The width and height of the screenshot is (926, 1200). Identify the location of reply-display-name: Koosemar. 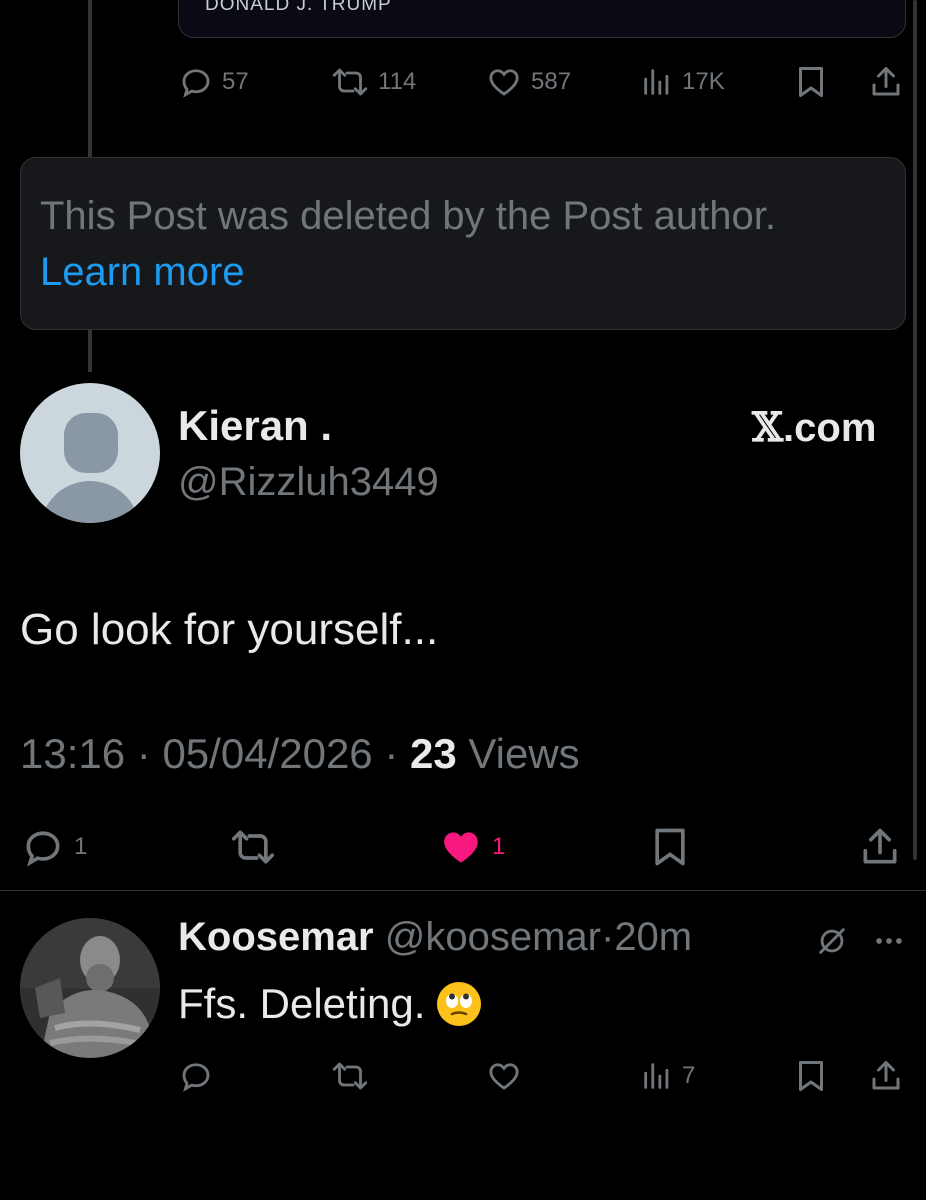
(276, 937).